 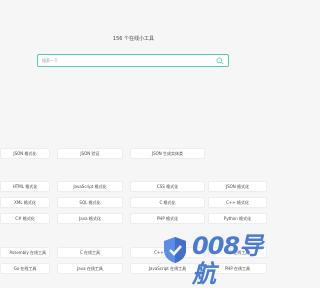 What do you see at coordinates (175, 250) in the screenshot?
I see `shield-logo-icon` at bounding box center [175, 250].